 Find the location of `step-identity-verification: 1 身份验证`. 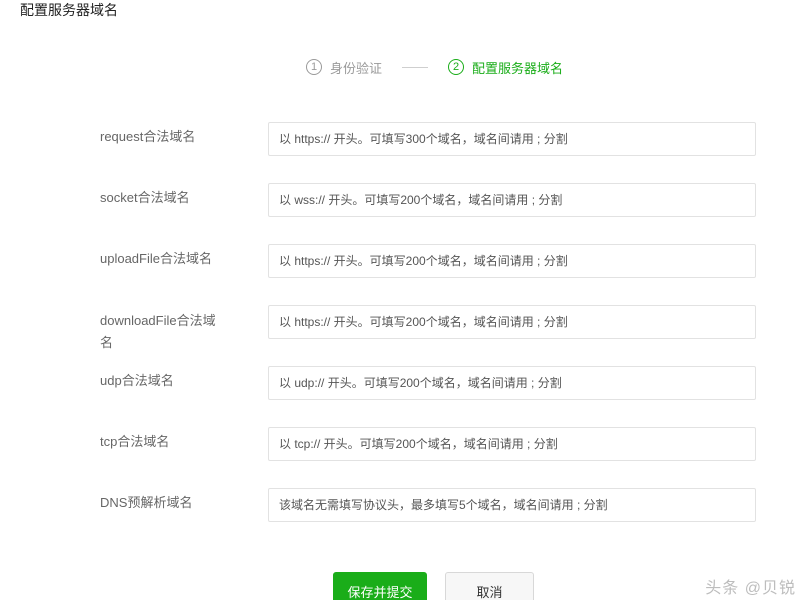

step-identity-verification: 1 身份验证 is located at coordinates (344, 67).